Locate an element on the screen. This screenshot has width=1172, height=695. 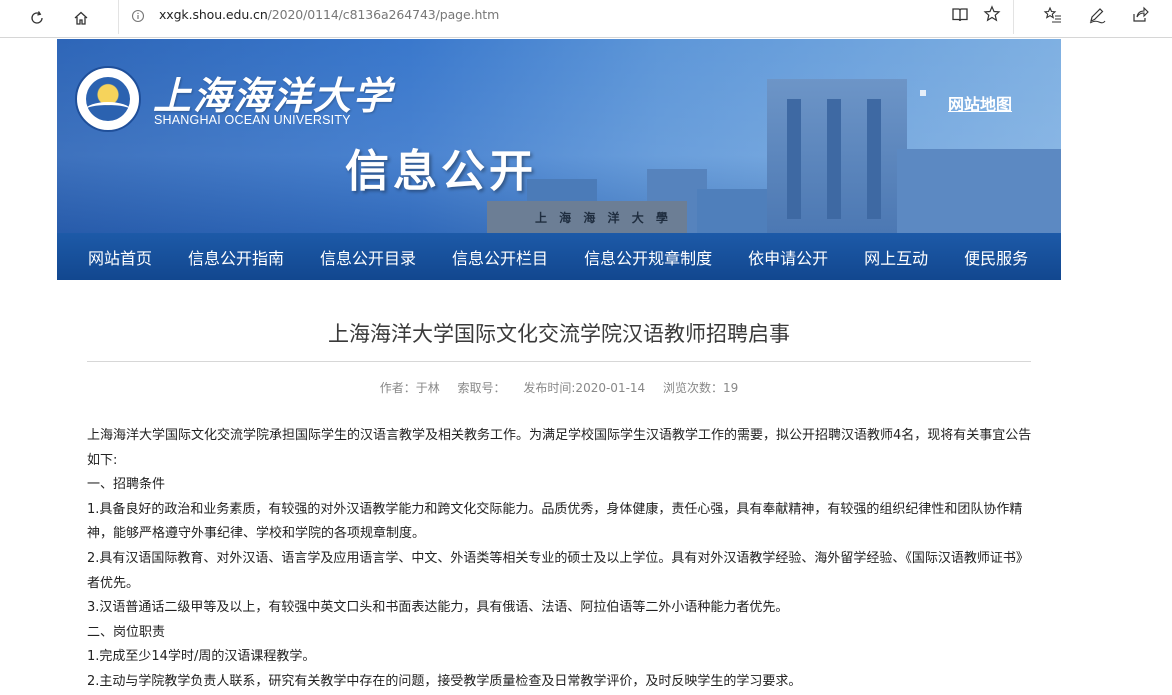
refresh-button is located at coordinates (37, 18).